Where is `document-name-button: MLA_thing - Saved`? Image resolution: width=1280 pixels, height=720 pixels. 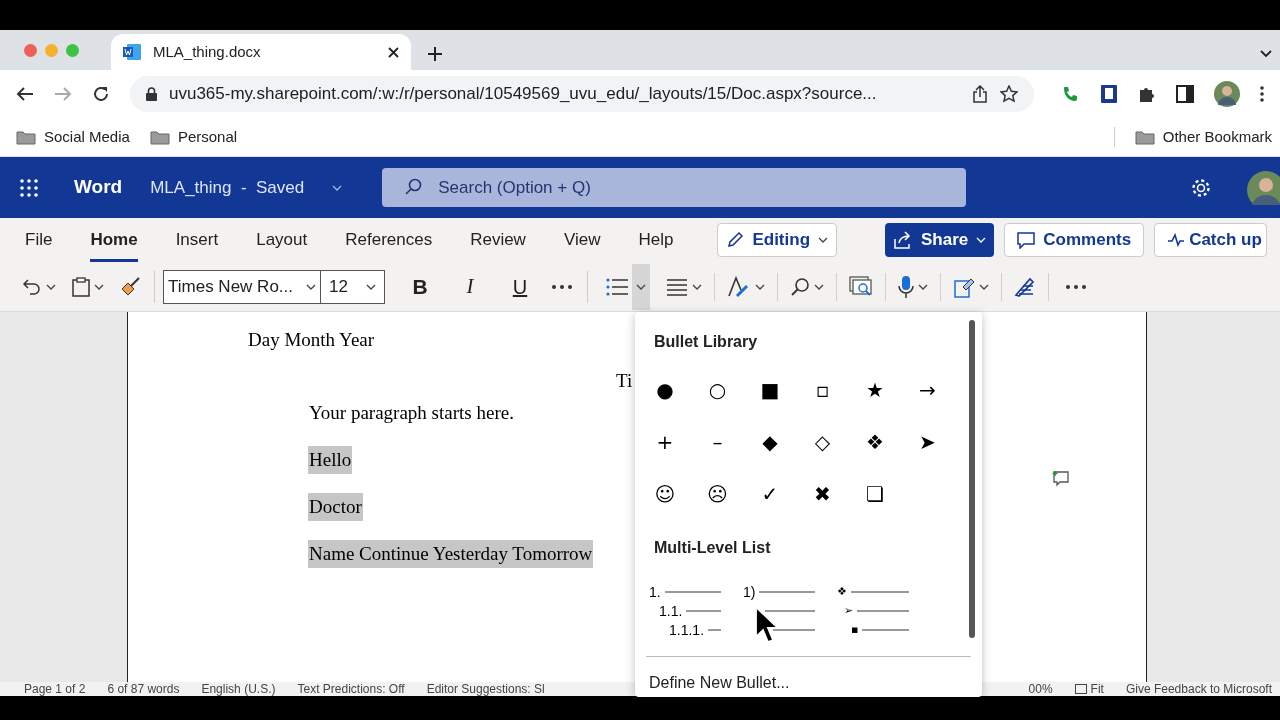
document-name-button: MLA_thing - Saved is located at coordinates (246, 187).